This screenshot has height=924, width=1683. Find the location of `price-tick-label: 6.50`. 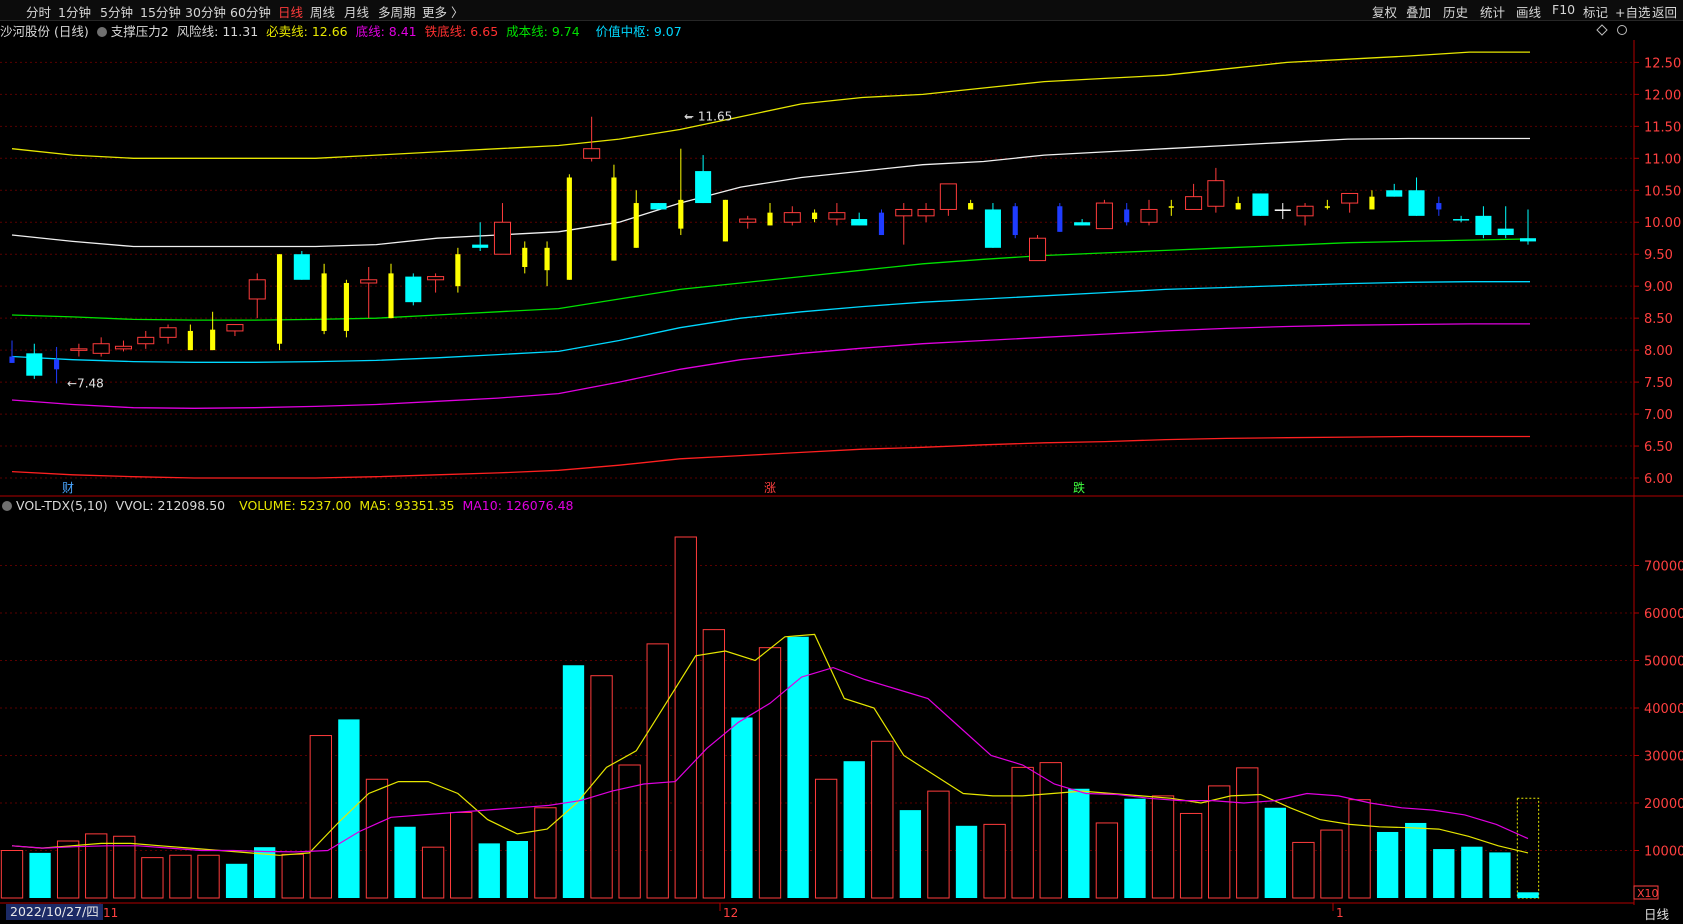

price-tick-label: 6.50 is located at coordinates (1658, 447).